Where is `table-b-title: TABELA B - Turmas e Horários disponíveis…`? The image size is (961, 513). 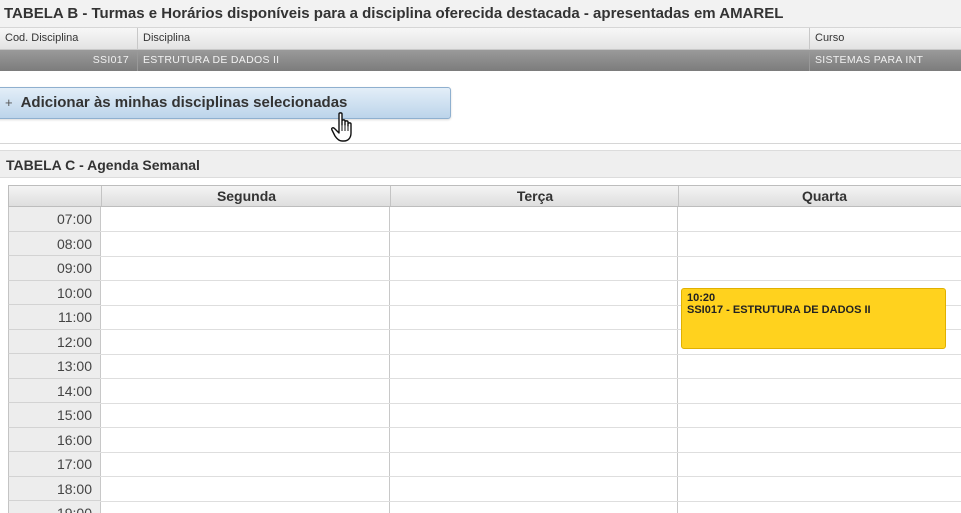 table-b-title: TABELA B - Turmas e Horários disponíveis… is located at coordinates (480, 14).